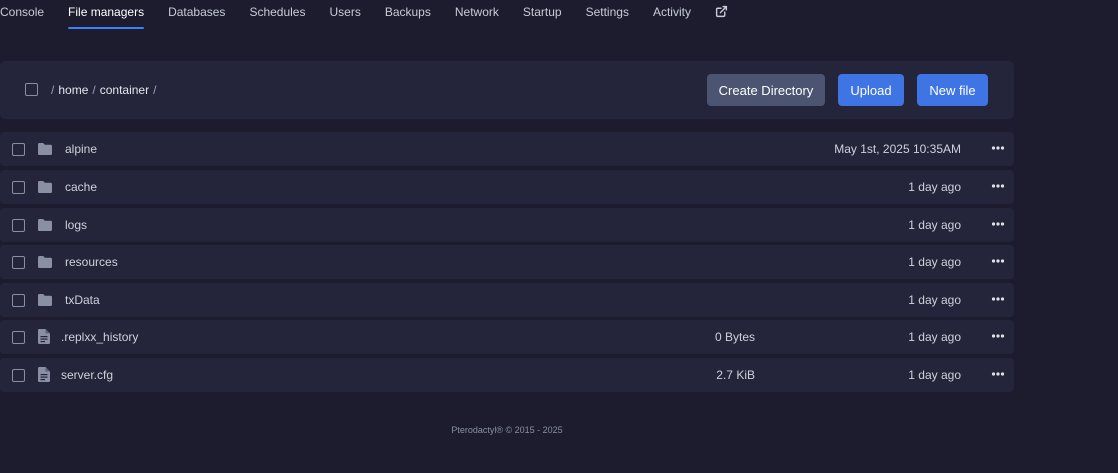  Describe the element at coordinates (871, 90) in the screenshot. I see `upload-button: Upload` at that location.